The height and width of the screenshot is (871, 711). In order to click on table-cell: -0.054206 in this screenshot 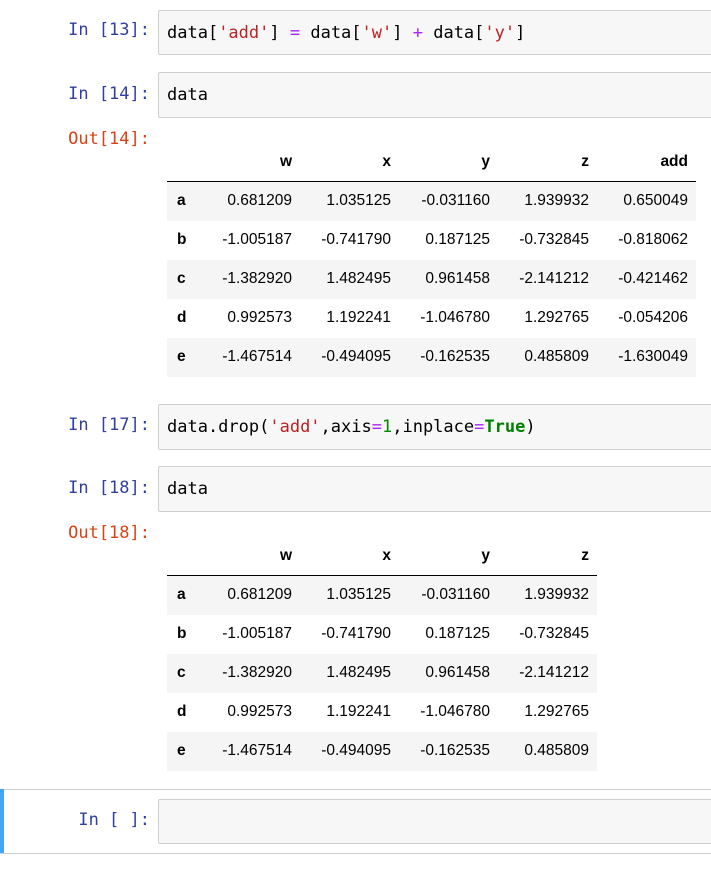, I will do `click(653, 317)`.